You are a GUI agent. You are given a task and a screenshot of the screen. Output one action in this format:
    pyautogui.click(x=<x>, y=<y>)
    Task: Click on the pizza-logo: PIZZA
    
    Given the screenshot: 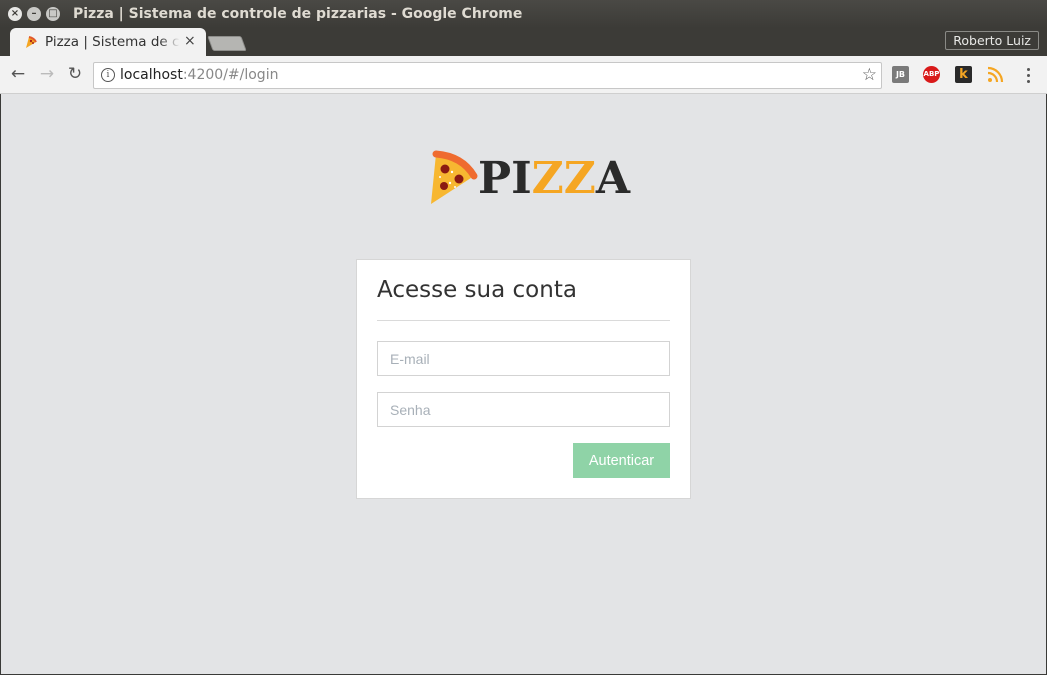 What is the action you would take?
    pyautogui.click(x=529, y=179)
    